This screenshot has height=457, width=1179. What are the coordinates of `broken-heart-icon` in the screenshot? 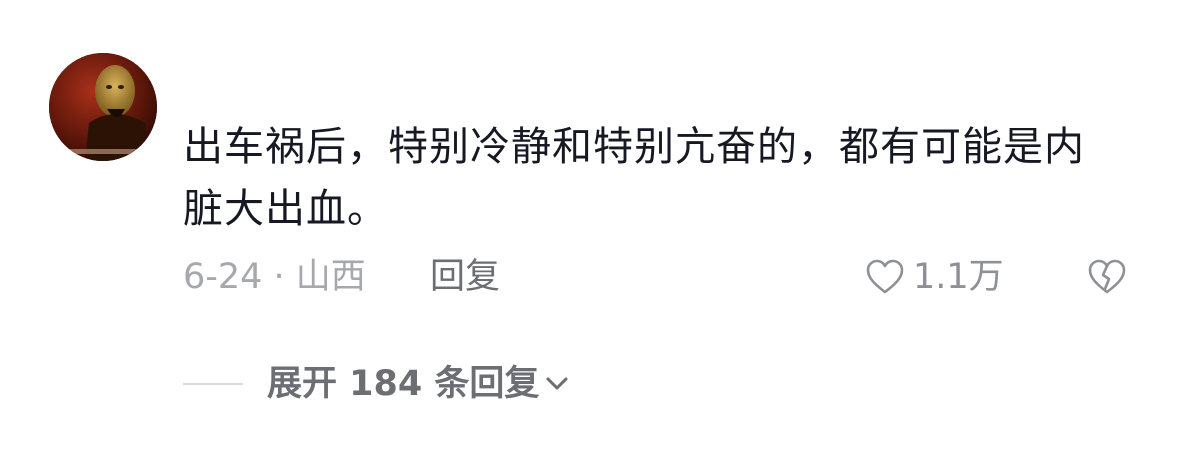 It's located at (1107, 277).